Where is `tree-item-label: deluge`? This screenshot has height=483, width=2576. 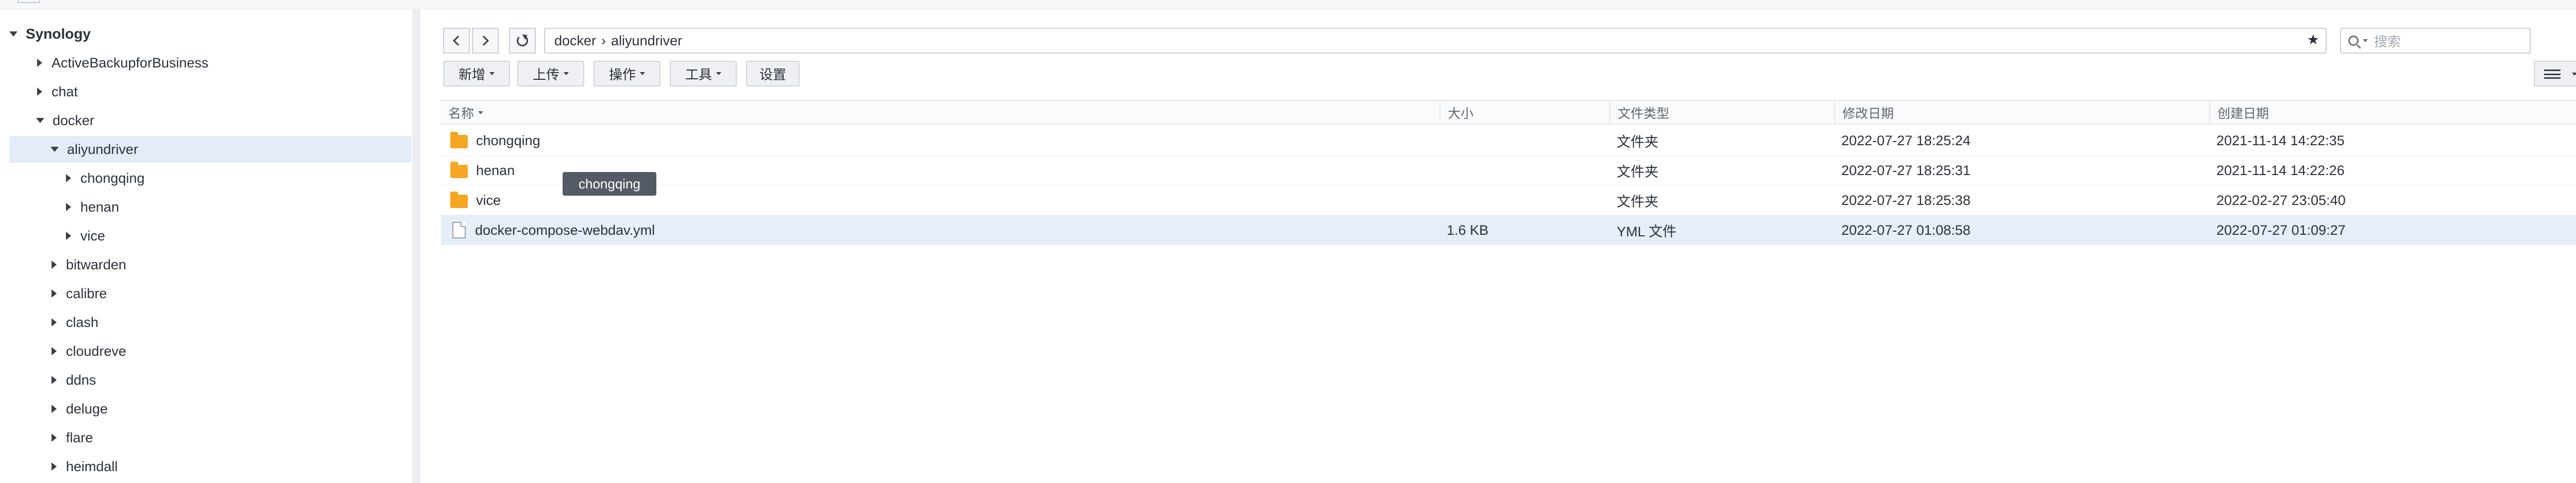 tree-item-label: deluge is located at coordinates (87, 409).